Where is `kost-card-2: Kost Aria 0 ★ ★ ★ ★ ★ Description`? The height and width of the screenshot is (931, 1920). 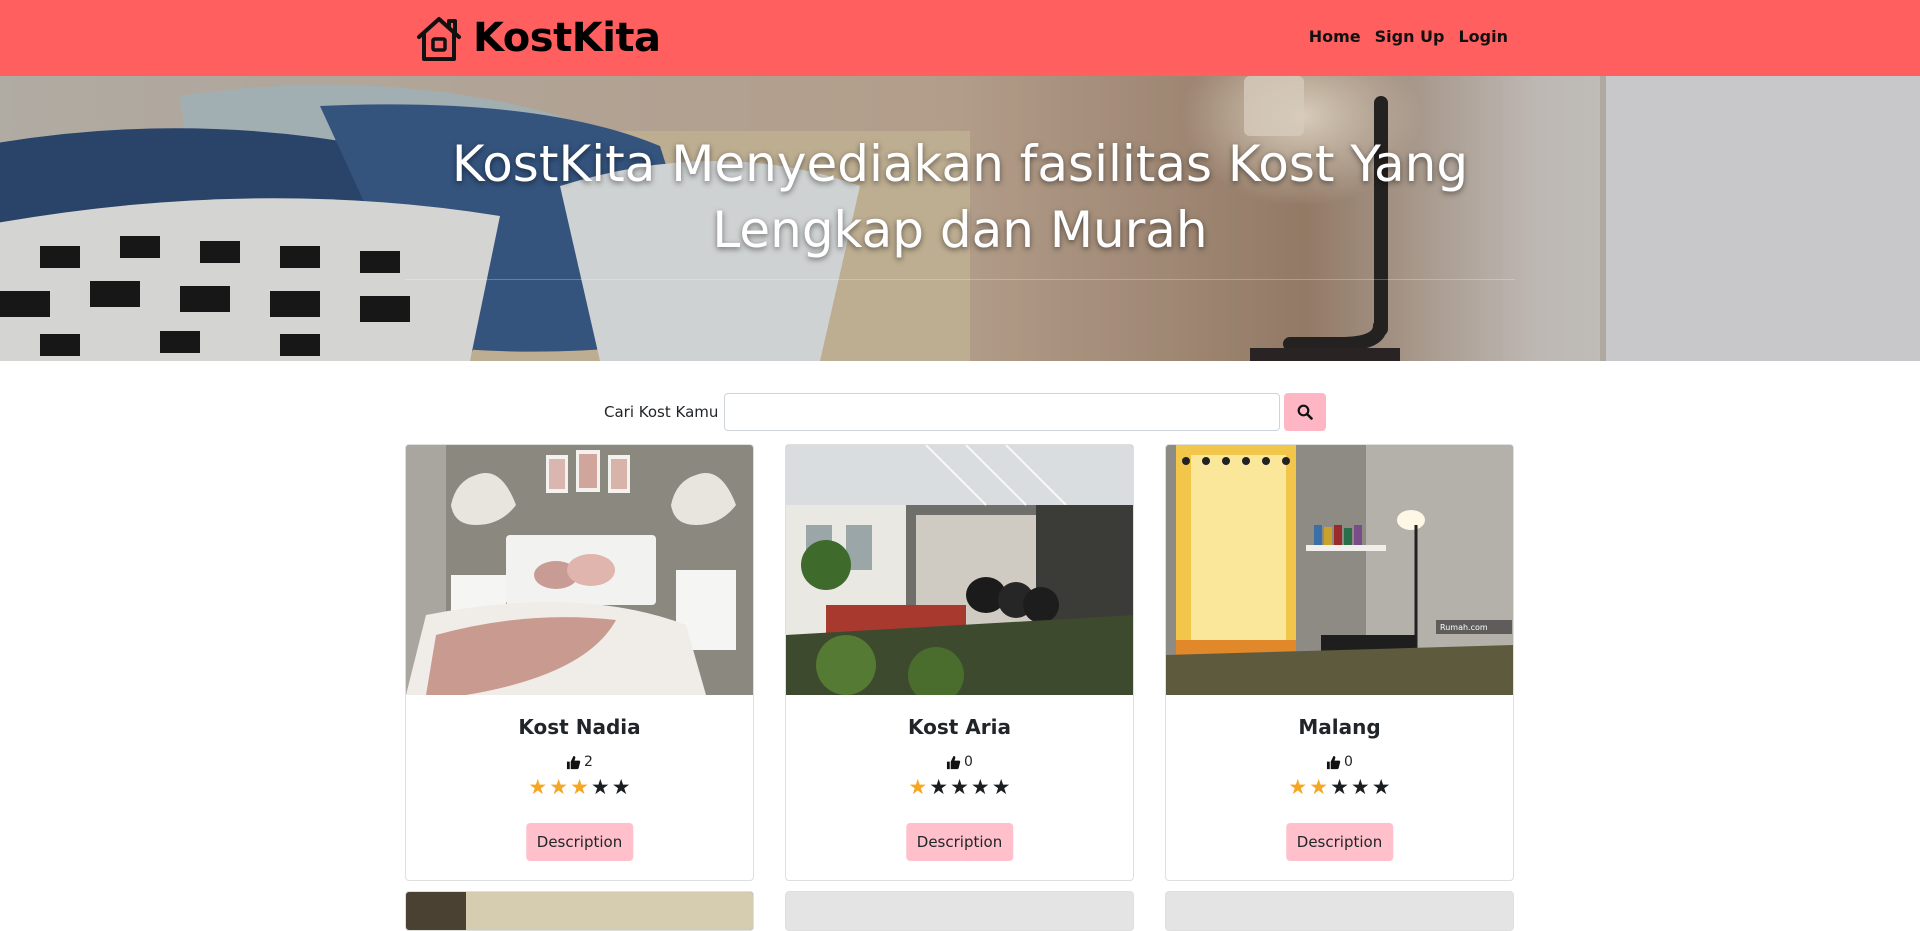
kost-card-2: Kost Aria 0 ★ ★ ★ ★ ★ Description is located at coordinates (959, 662).